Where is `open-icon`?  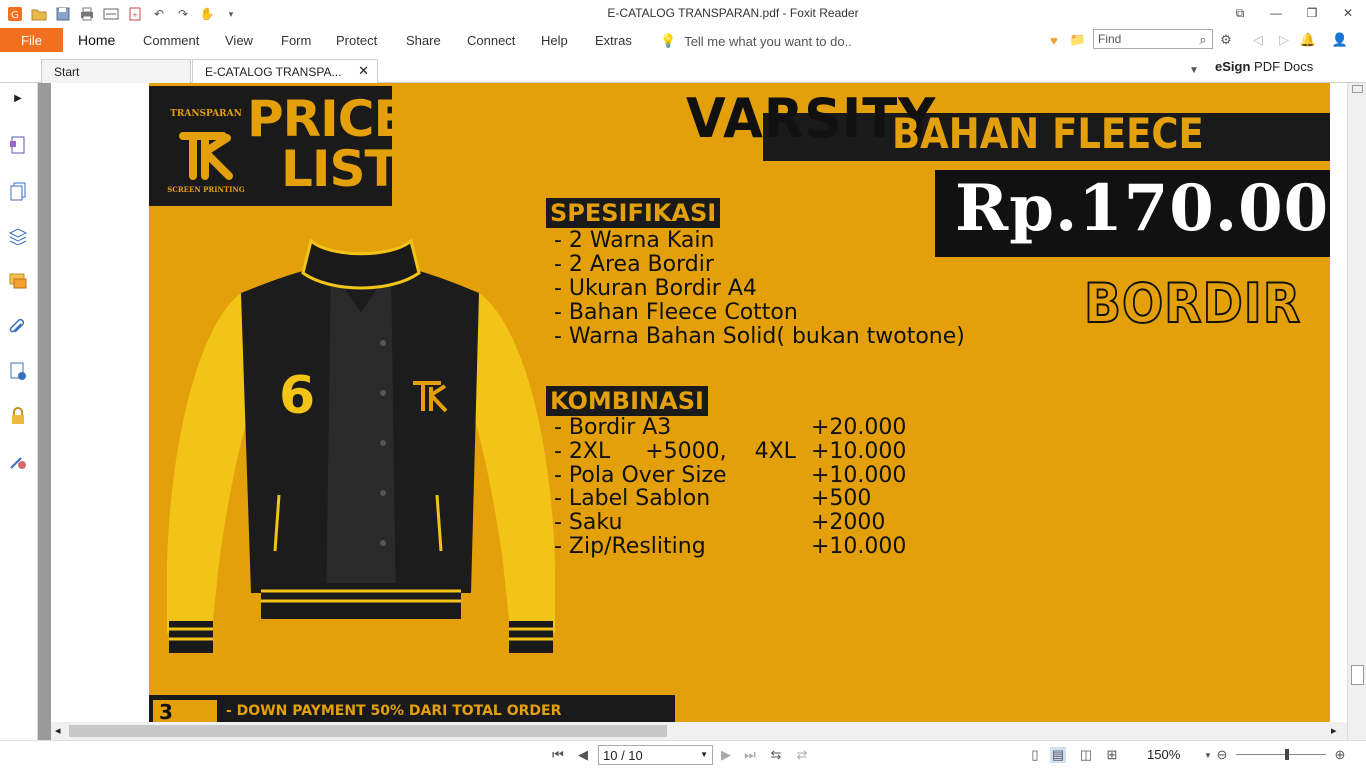
open-icon is located at coordinates (39, 14).